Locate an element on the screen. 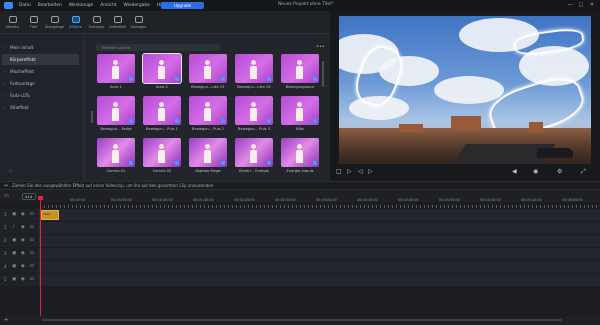 This screenshot has height=325, width=600. playhead is located at coordinates (40, 260).